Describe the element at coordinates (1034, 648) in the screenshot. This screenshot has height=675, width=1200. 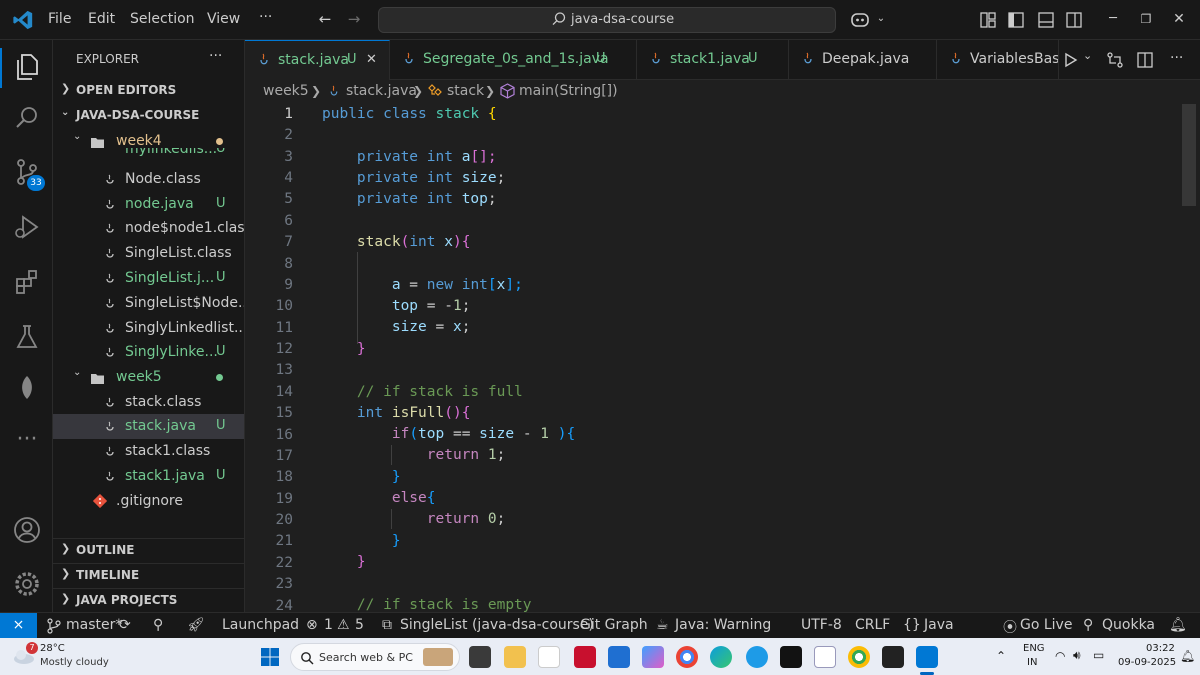
I see `language-indicator: ENG` at that location.